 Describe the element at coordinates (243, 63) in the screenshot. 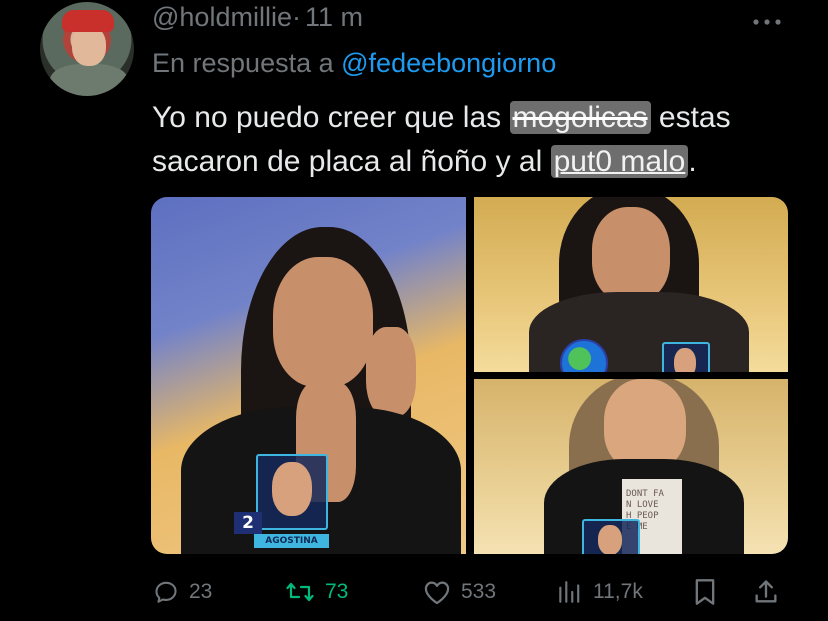

I see `reply-prefix: En respuesta a` at that location.